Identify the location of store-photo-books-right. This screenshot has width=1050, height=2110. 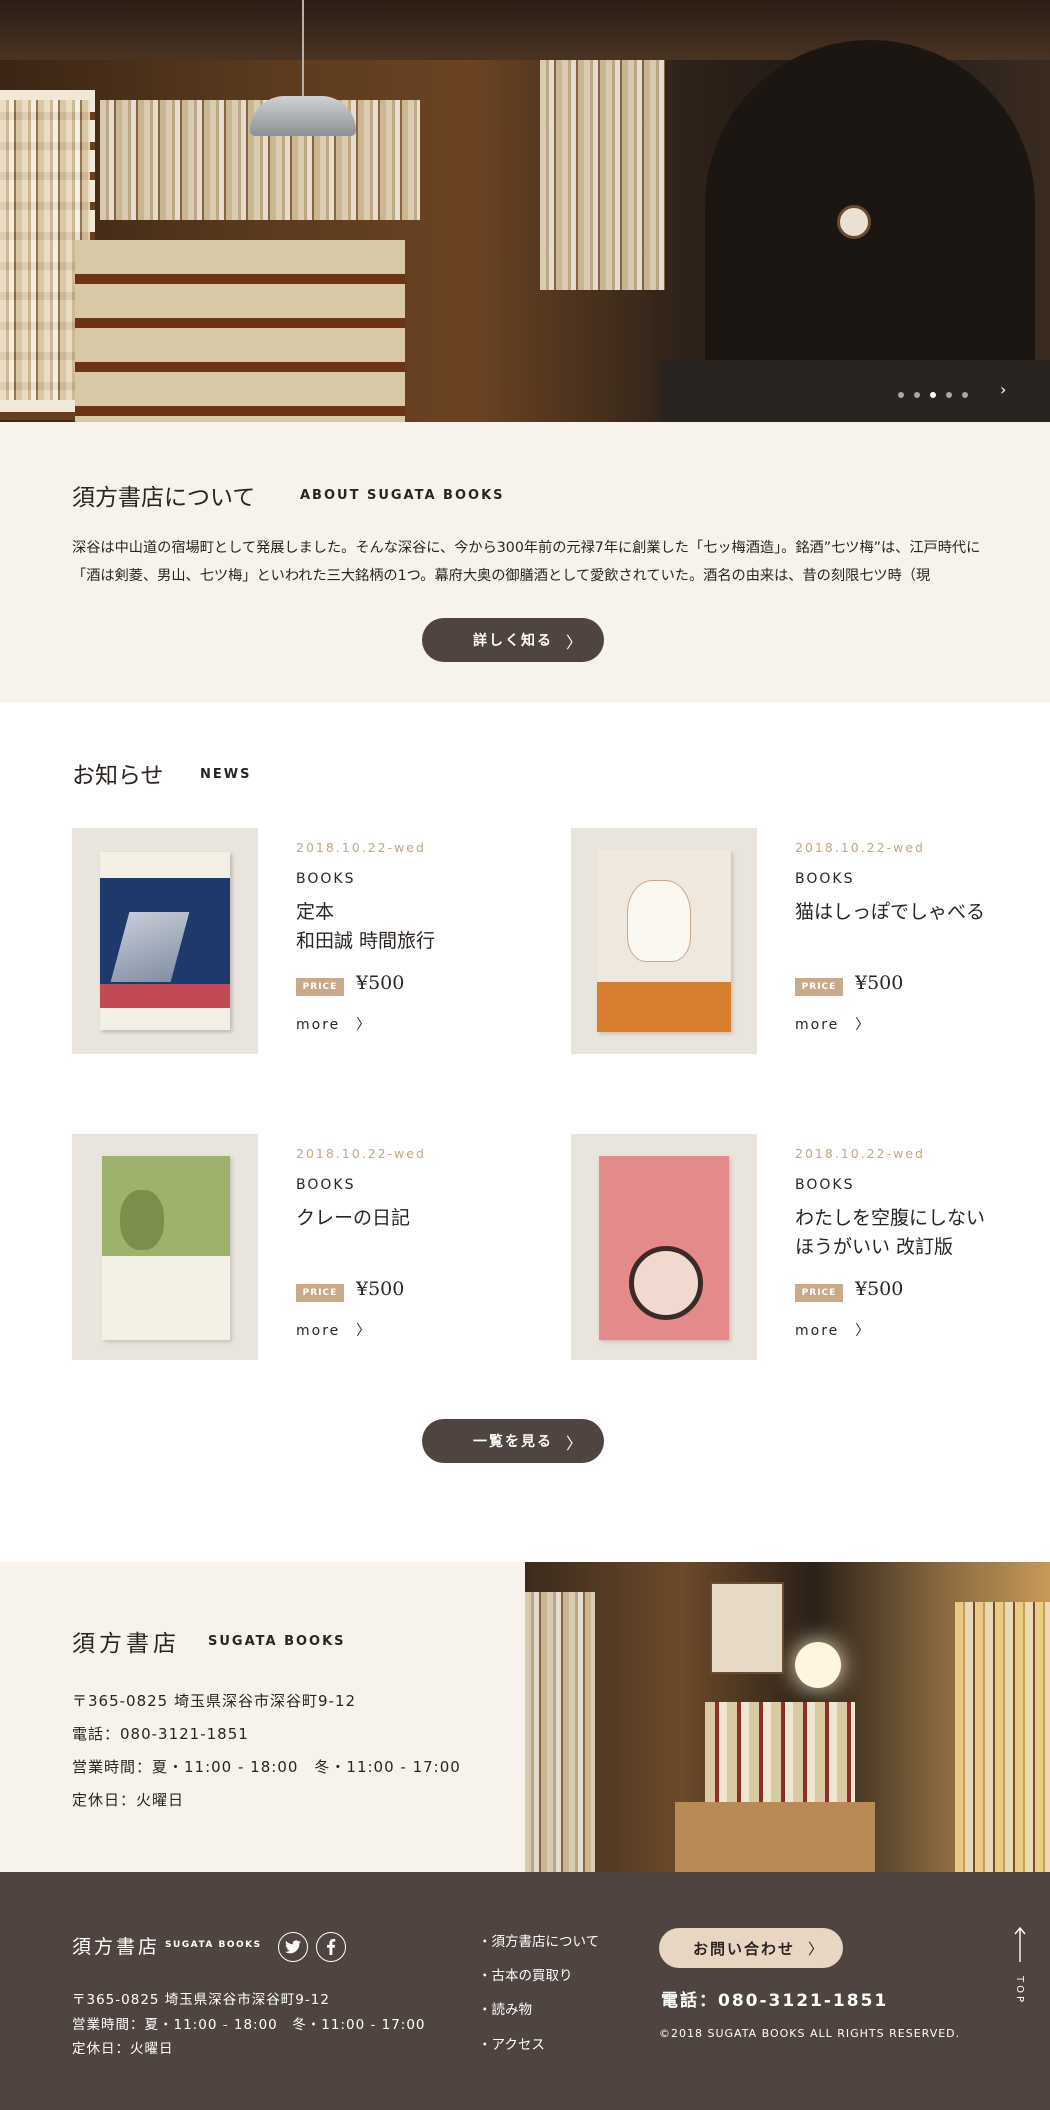
(1002, 1737).